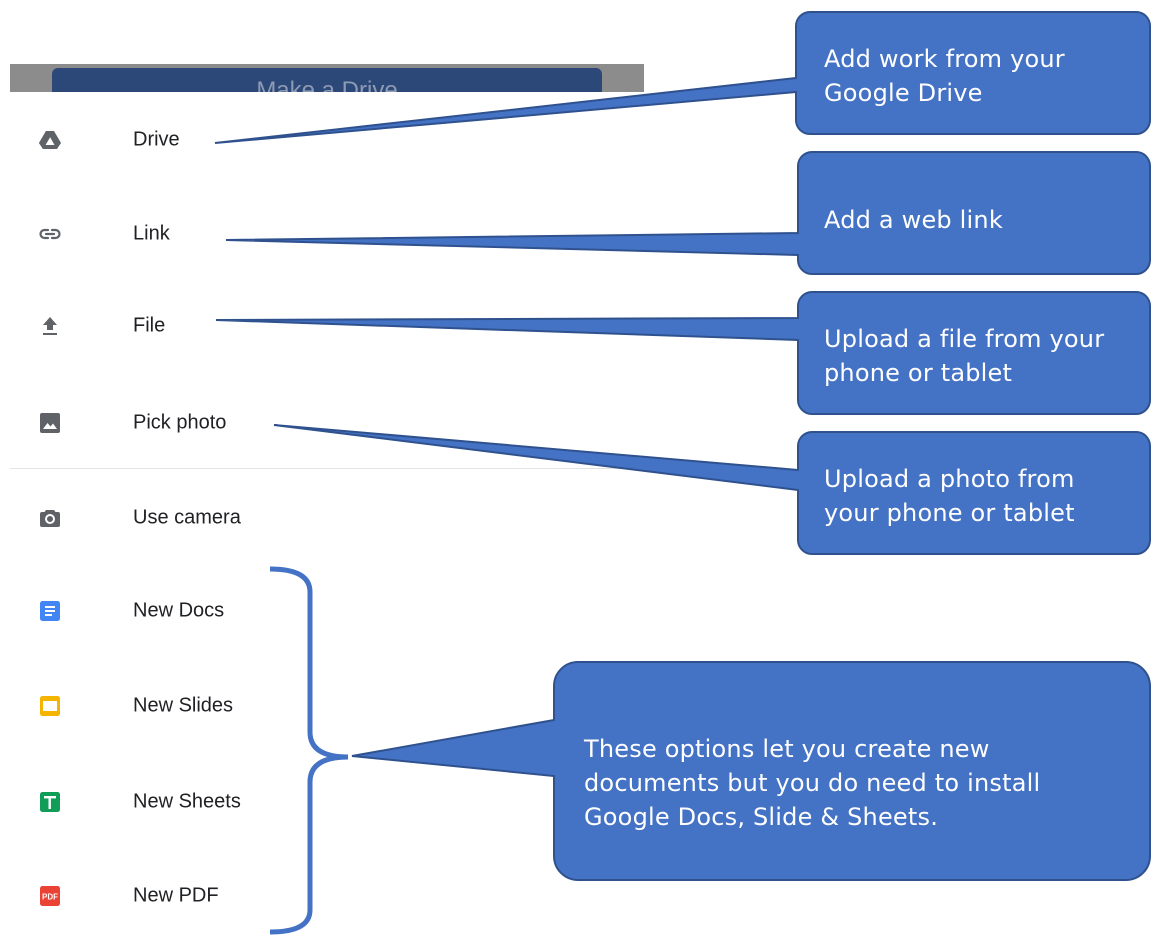 This screenshot has height=940, width=1151. I want to click on callout-photo-text: Upload a photo from your phone or tablet, so click(949, 496).